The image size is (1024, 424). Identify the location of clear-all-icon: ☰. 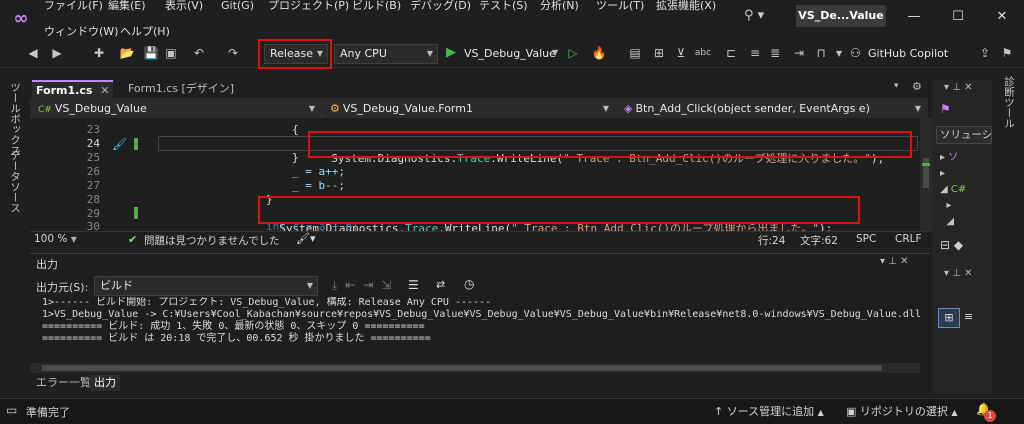
(413, 285).